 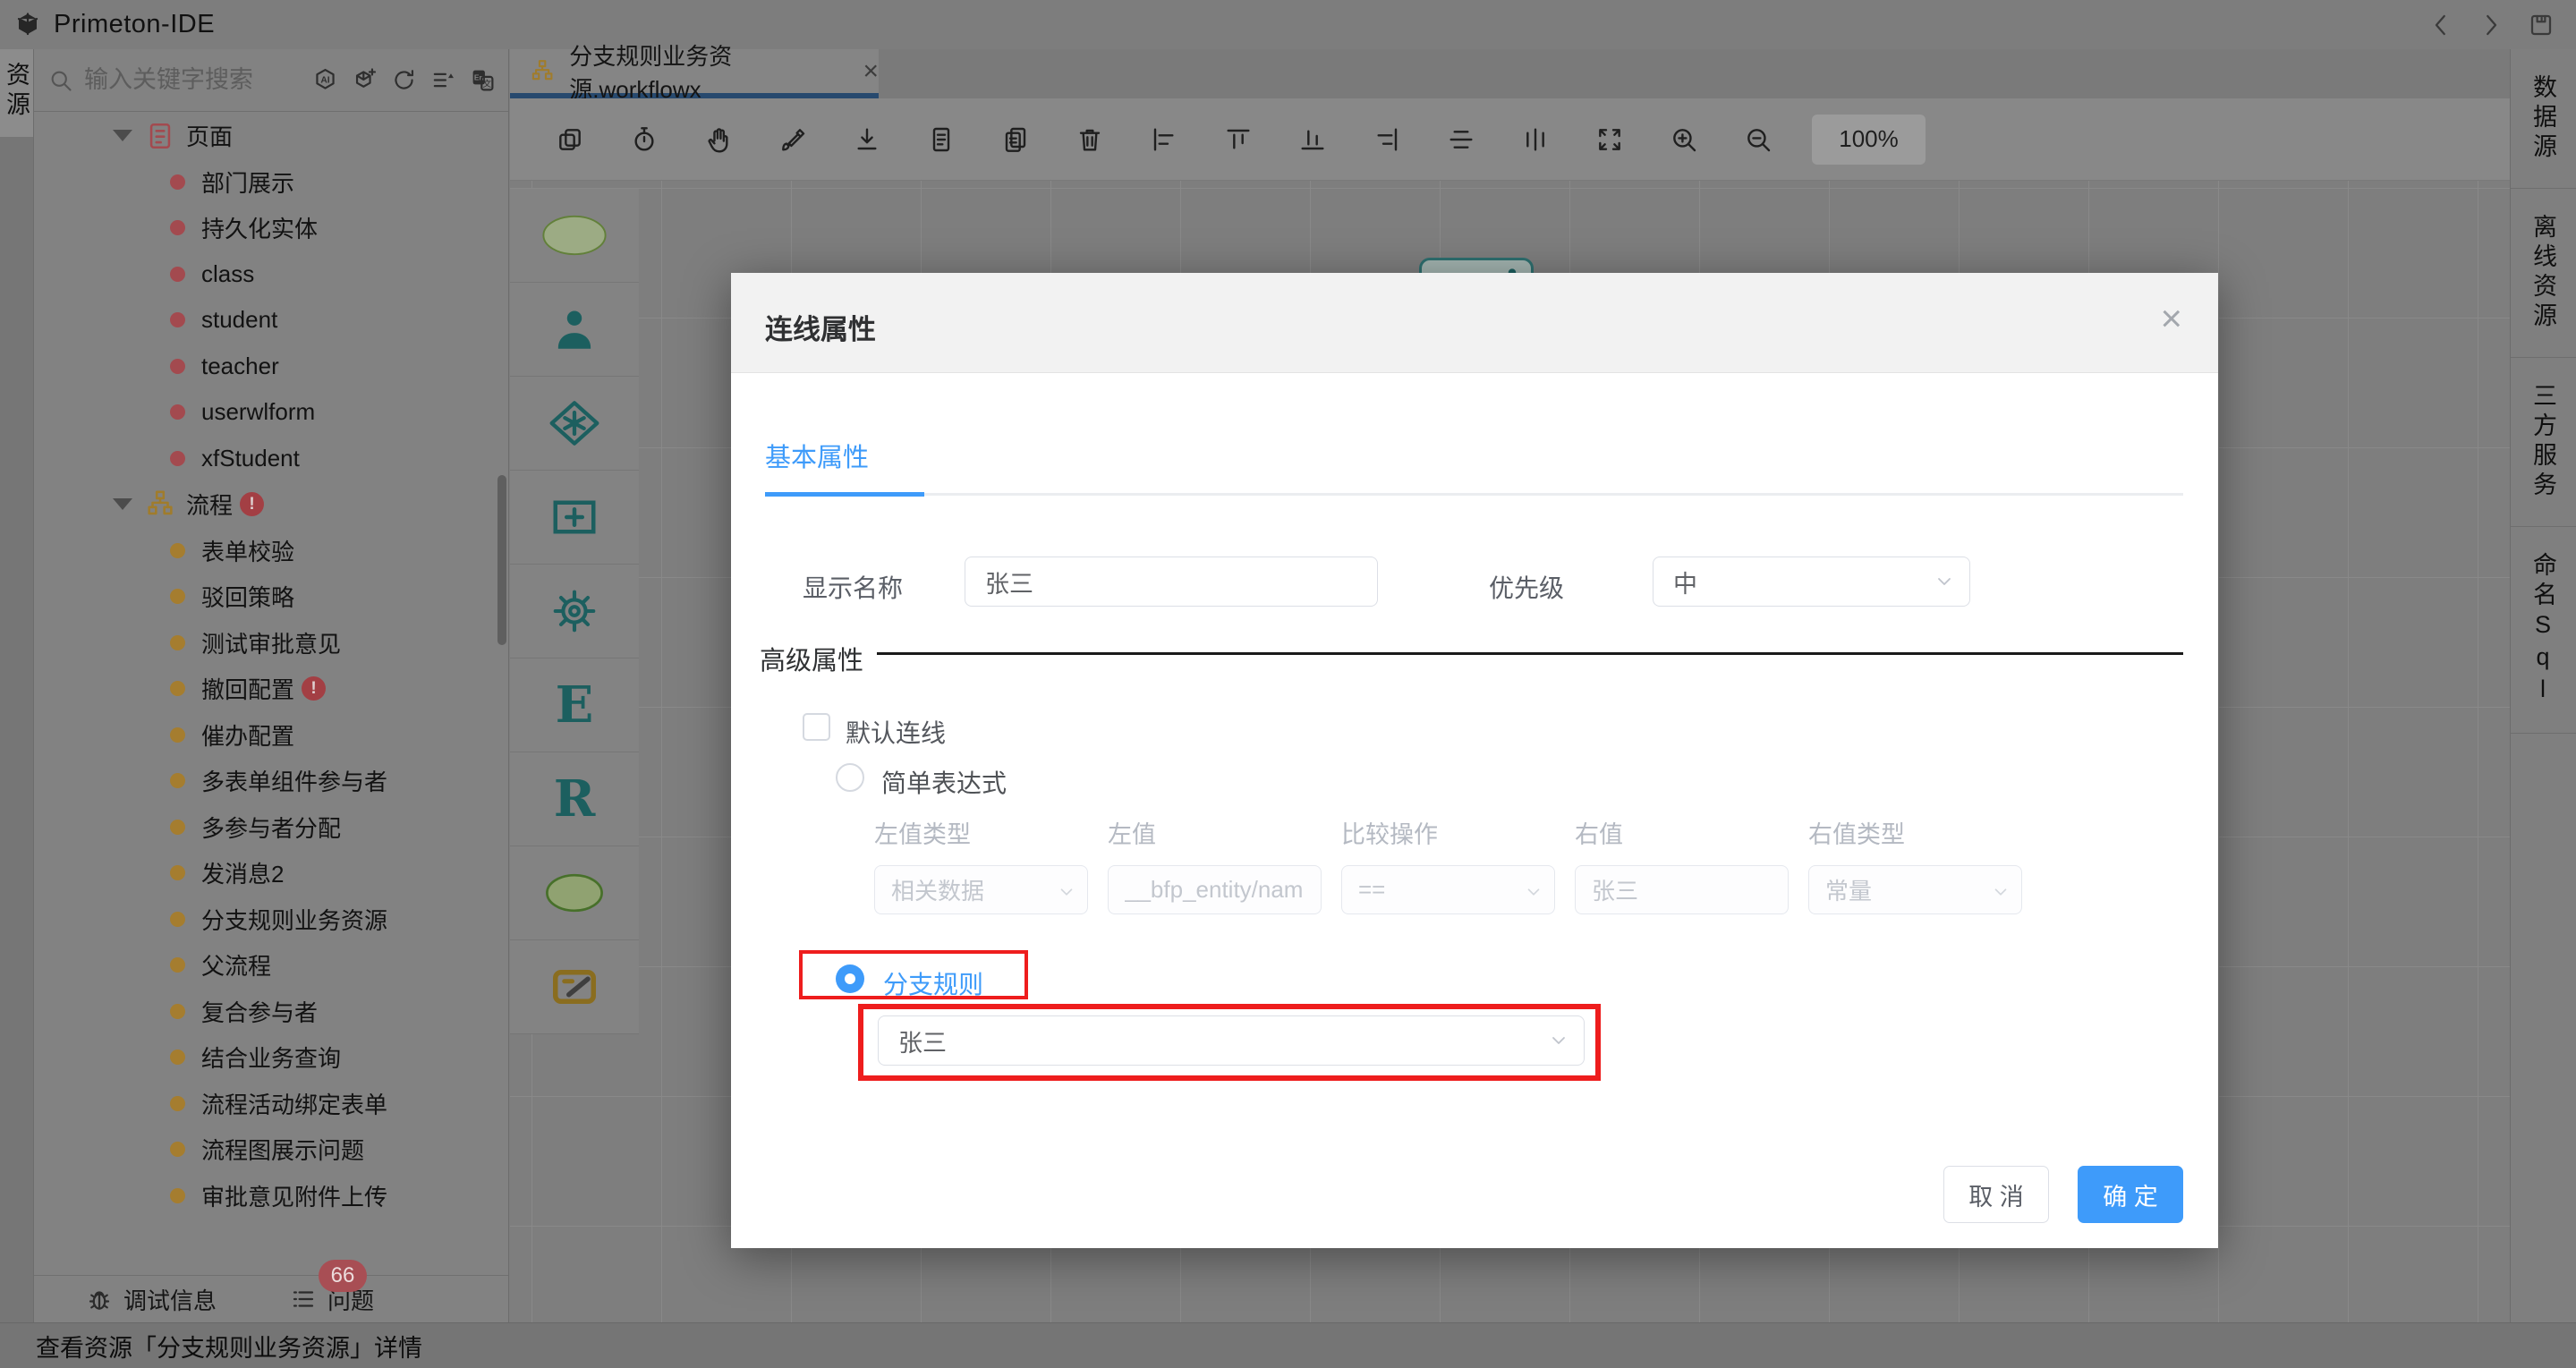 I want to click on tree-item: 结合业务查询, so click(x=271, y=1057).